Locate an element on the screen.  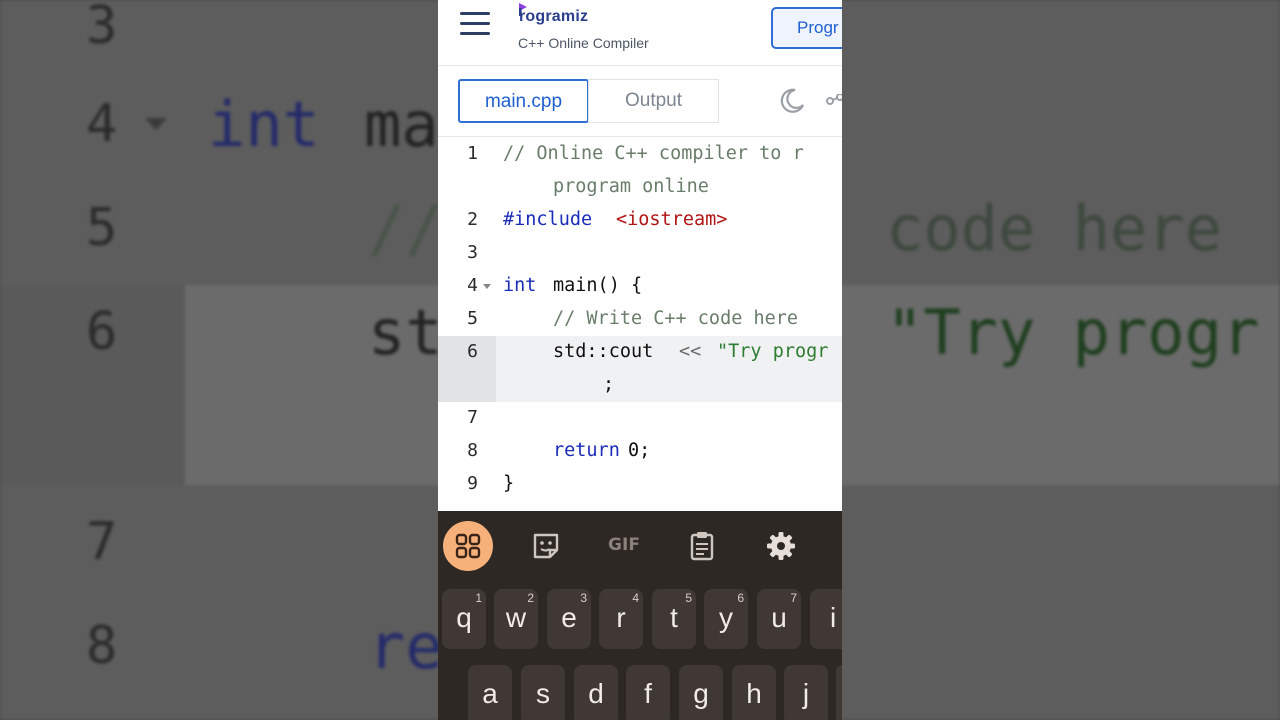
key-number-hint: 5 is located at coordinates (688, 598).